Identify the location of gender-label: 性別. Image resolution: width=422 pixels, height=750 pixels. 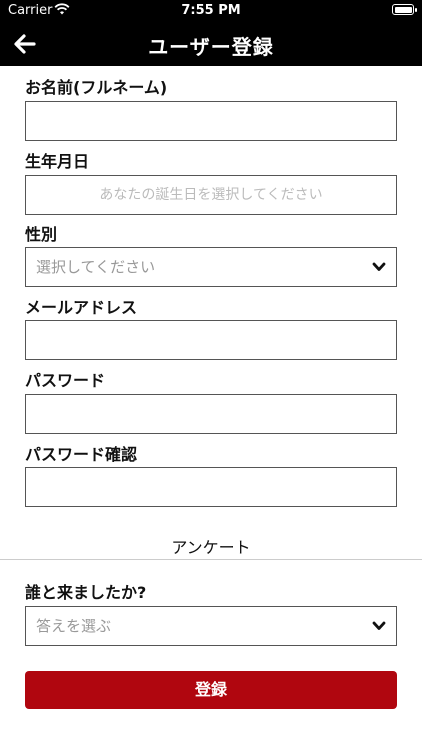
(41, 234).